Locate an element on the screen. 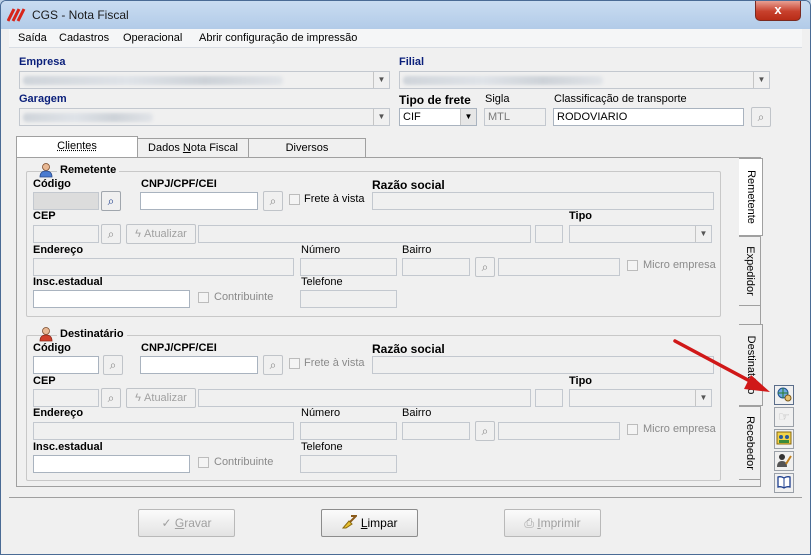  destinatario-cep-field is located at coordinates (66, 398).